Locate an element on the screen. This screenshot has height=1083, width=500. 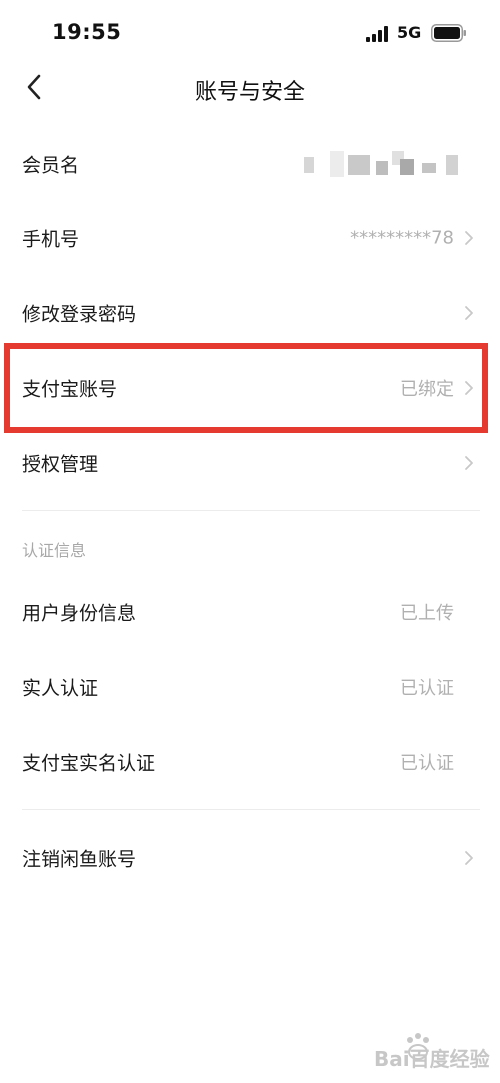
navigation-bar: 账号与安全 is located at coordinates (250, 88).